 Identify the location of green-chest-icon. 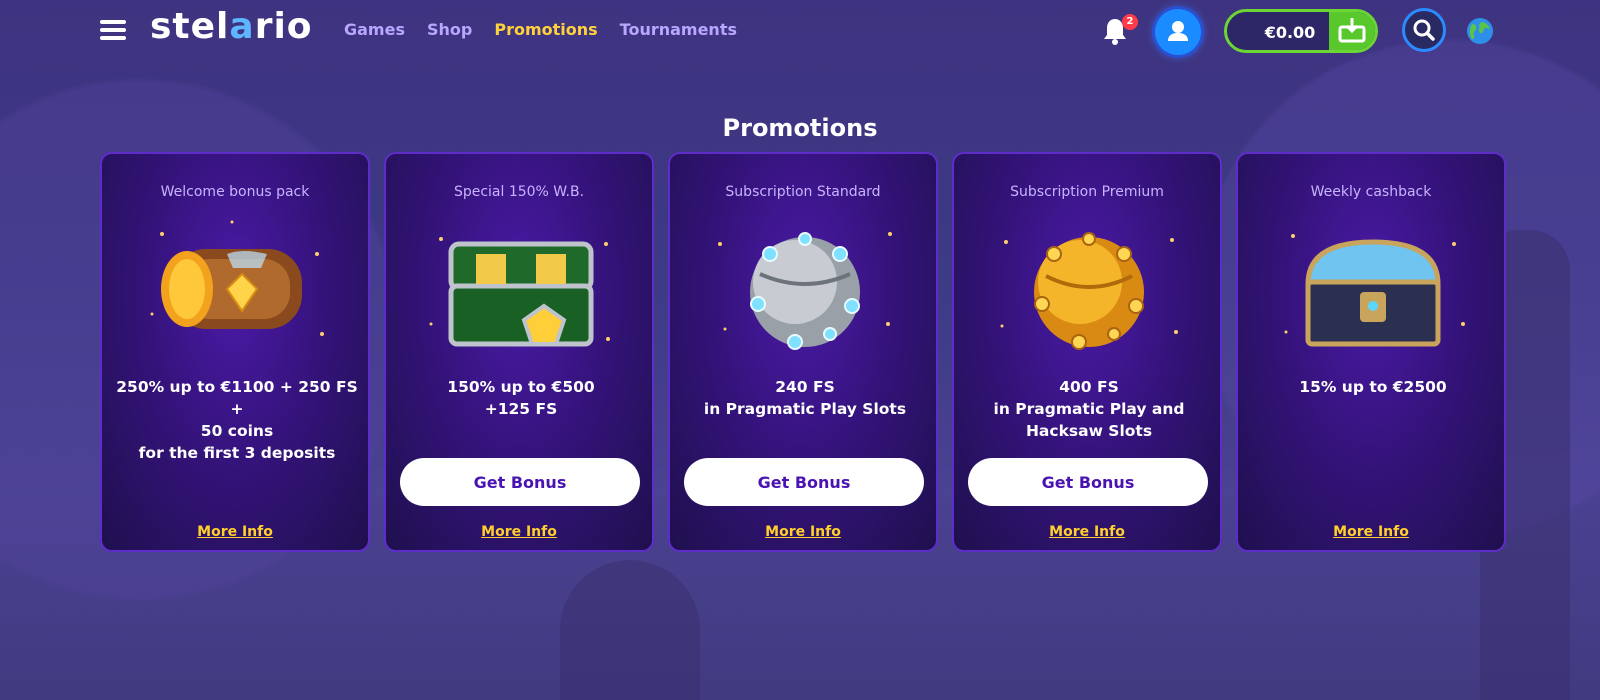
(519, 292).